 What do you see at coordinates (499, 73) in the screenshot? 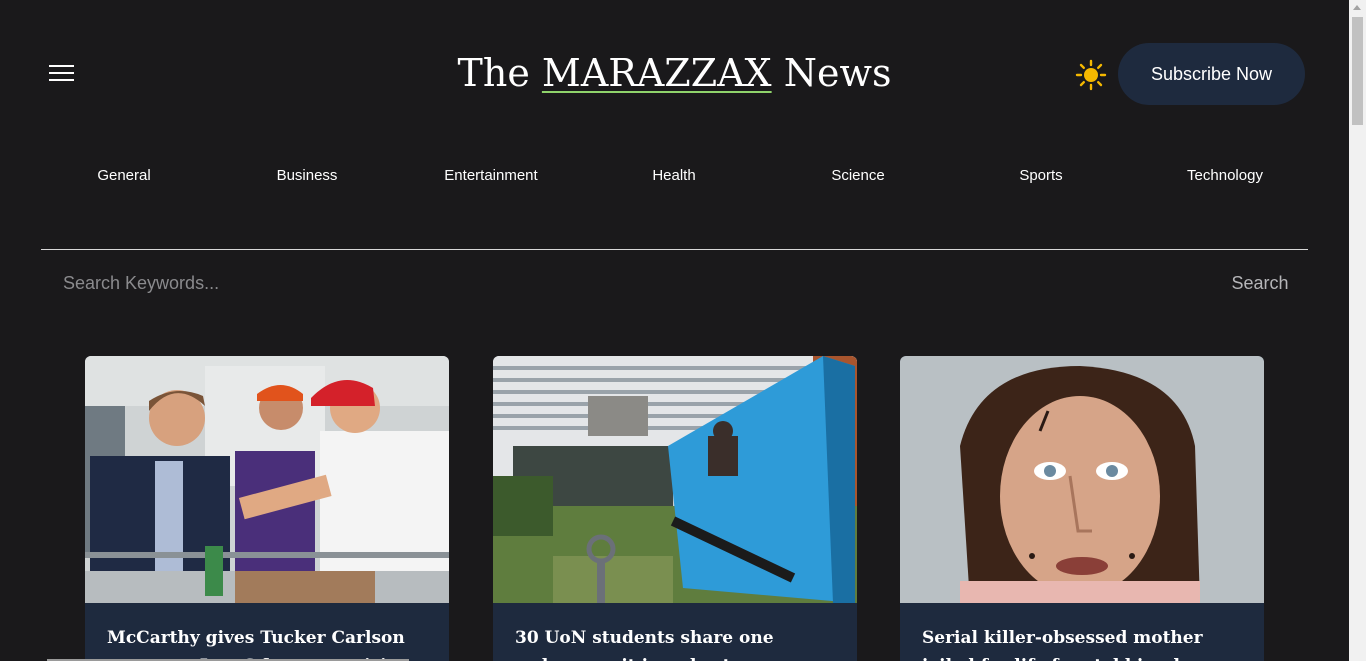
I see `title-prefix: The` at bounding box center [499, 73].